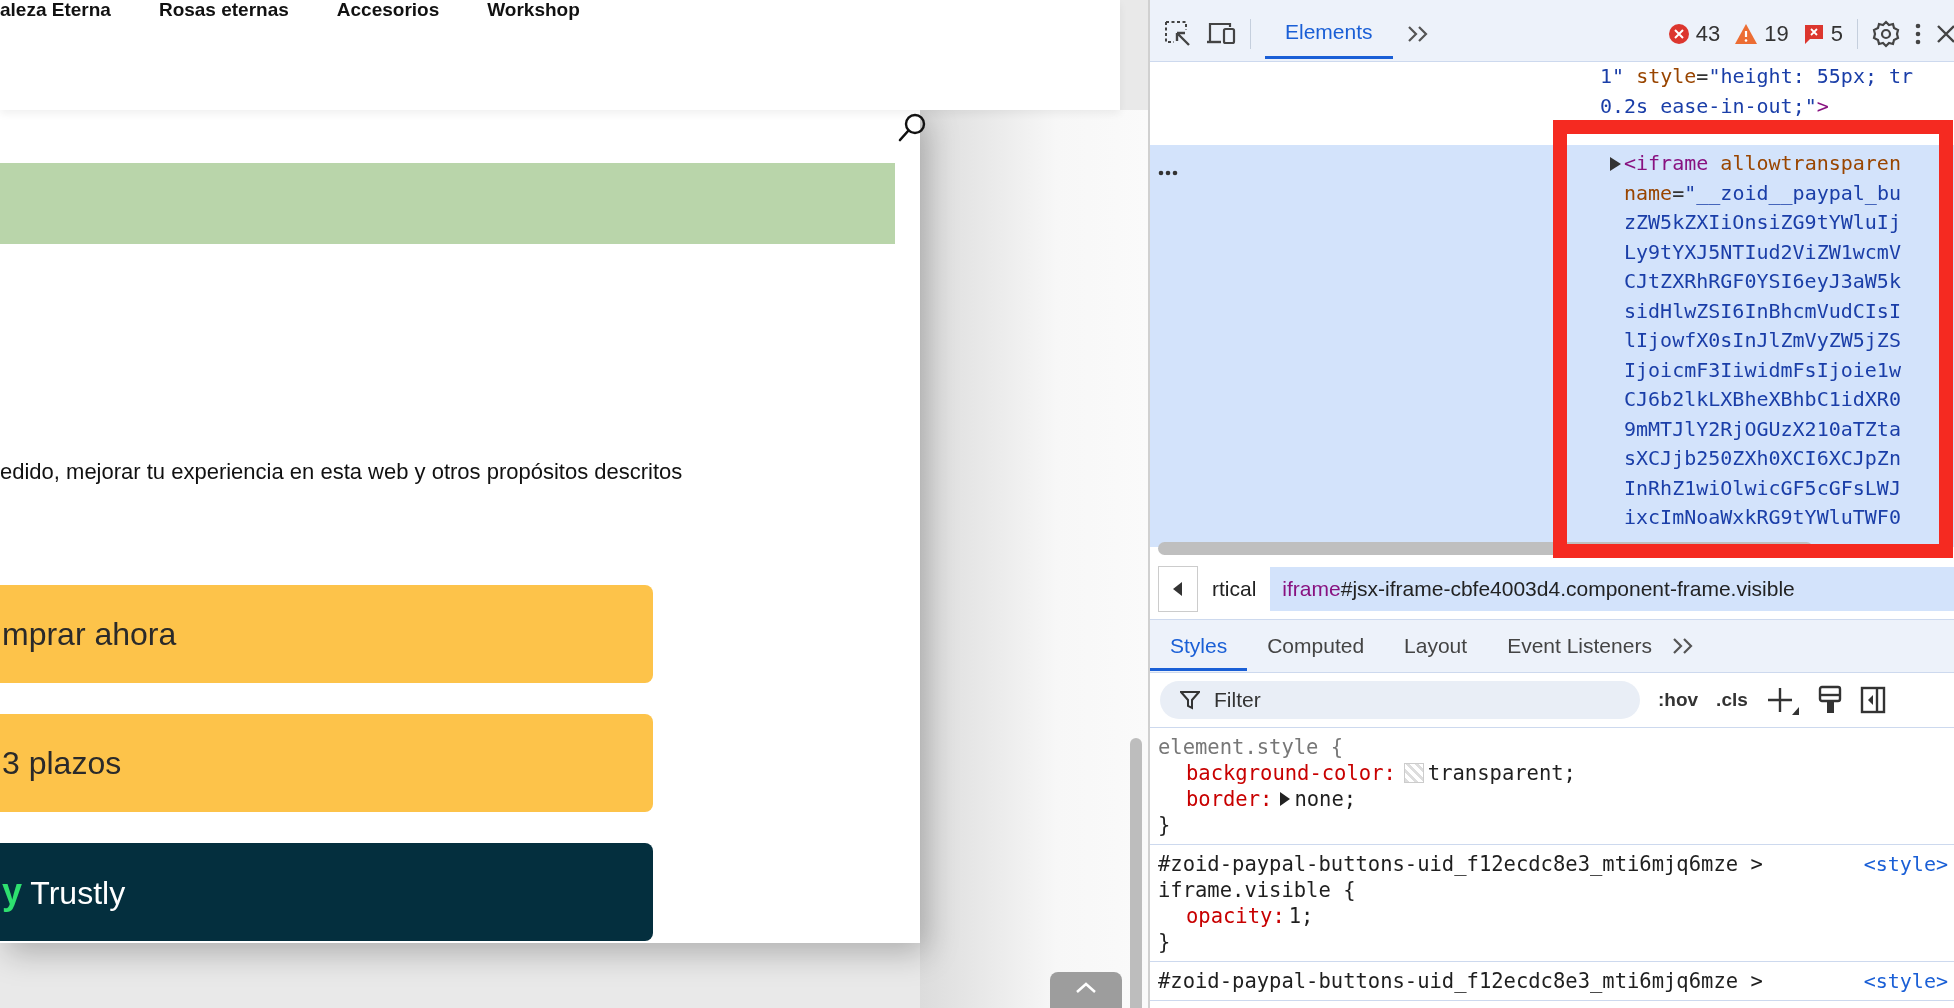 The width and height of the screenshot is (1954, 1008). I want to click on scrollbar, so click(1136, 873).